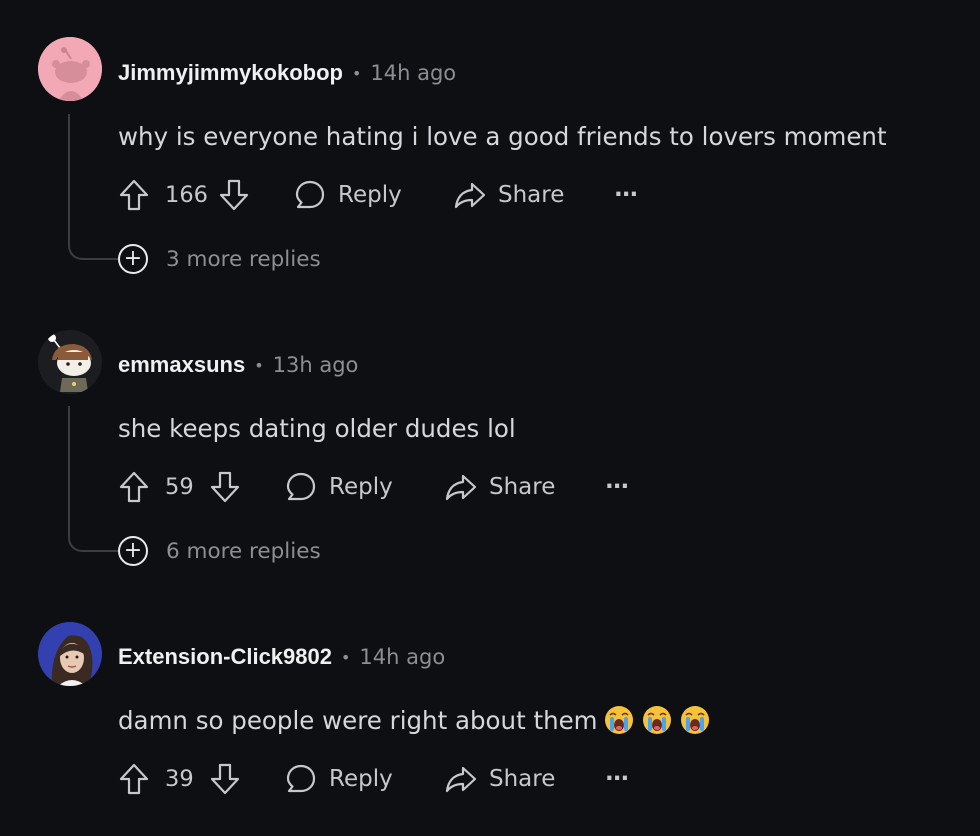  I want to click on comment-body: she keeps dating older dudes lol, so click(317, 428).